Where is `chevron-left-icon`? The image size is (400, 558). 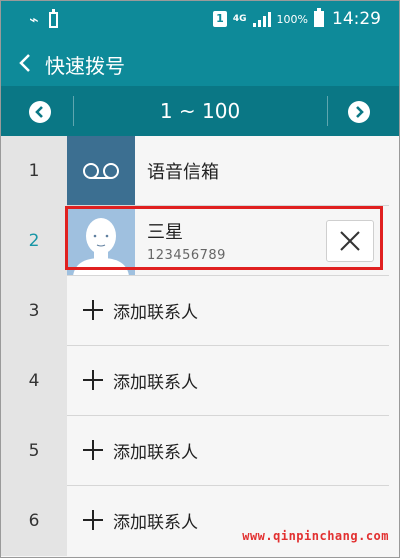 chevron-left-icon is located at coordinates (24, 63).